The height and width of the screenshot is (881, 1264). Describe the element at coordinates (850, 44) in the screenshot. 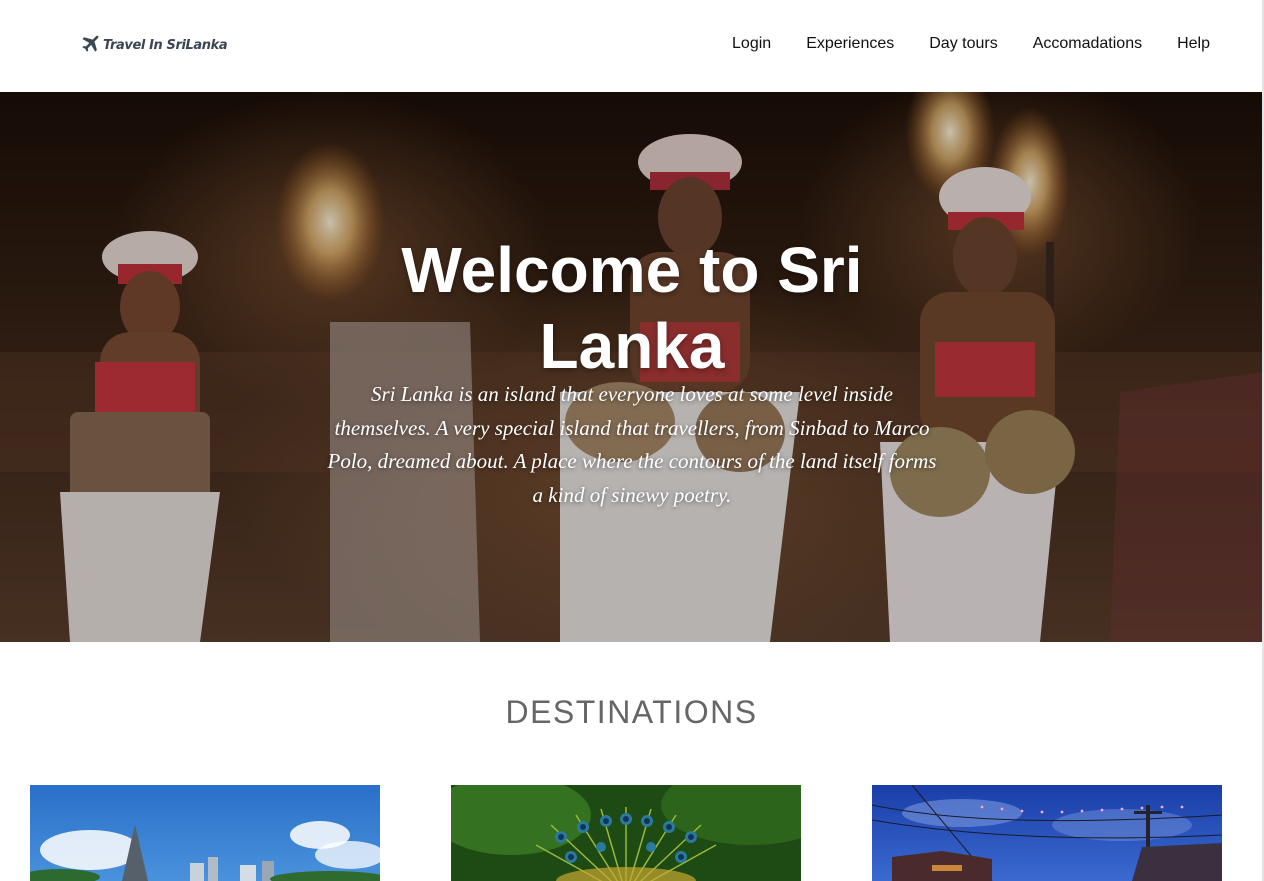

I see `nav-experiences: Experiences` at that location.